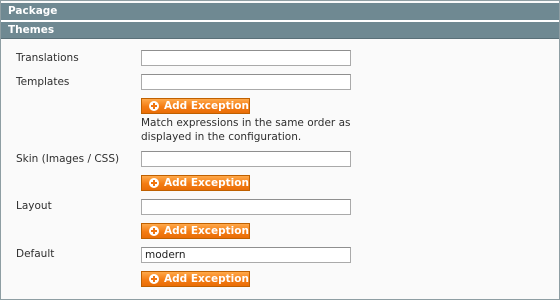 Image resolution: width=560 pixels, height=300 pixels. I want to click on add-exception-button-default: Add Exception, so click(195, 279).